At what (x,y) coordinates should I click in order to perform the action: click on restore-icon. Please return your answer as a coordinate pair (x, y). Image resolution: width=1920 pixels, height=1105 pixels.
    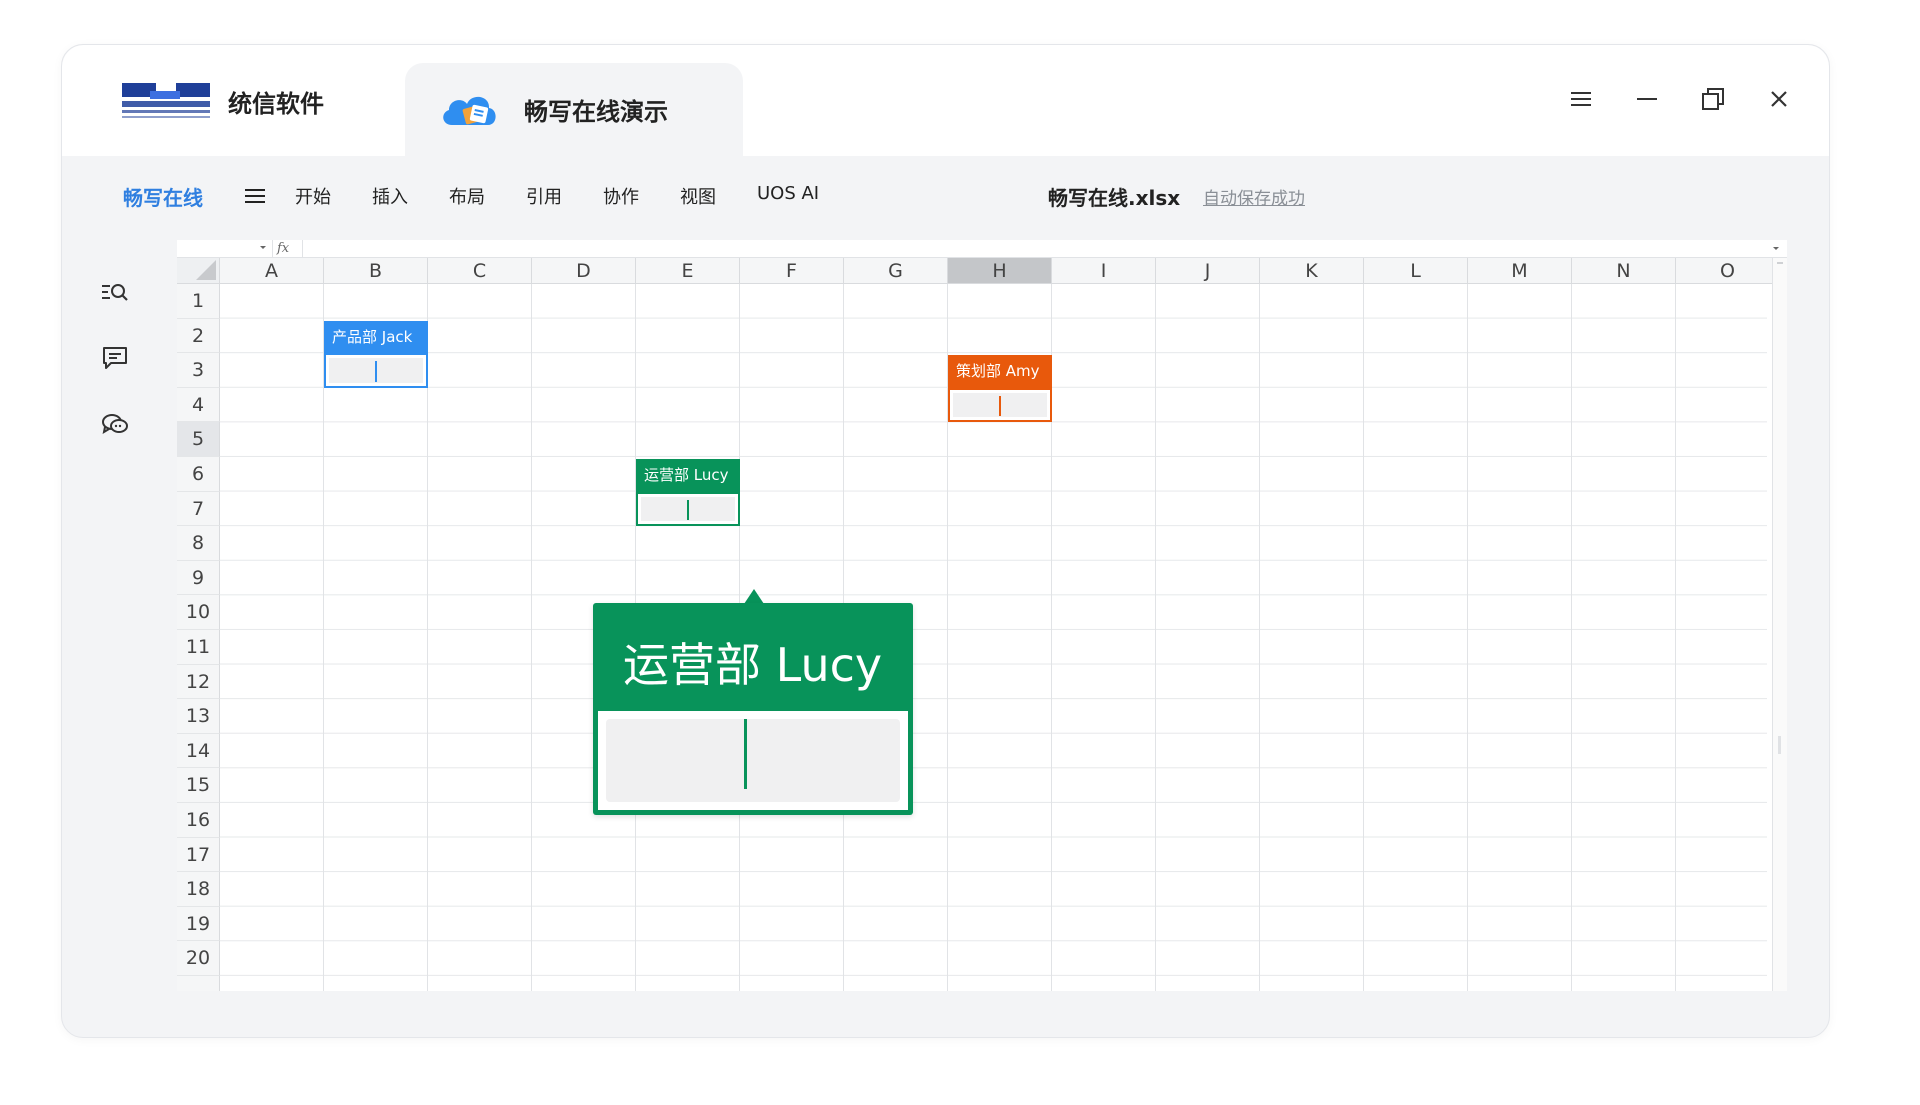
    Looking at the image, I should click on (1713, 99).